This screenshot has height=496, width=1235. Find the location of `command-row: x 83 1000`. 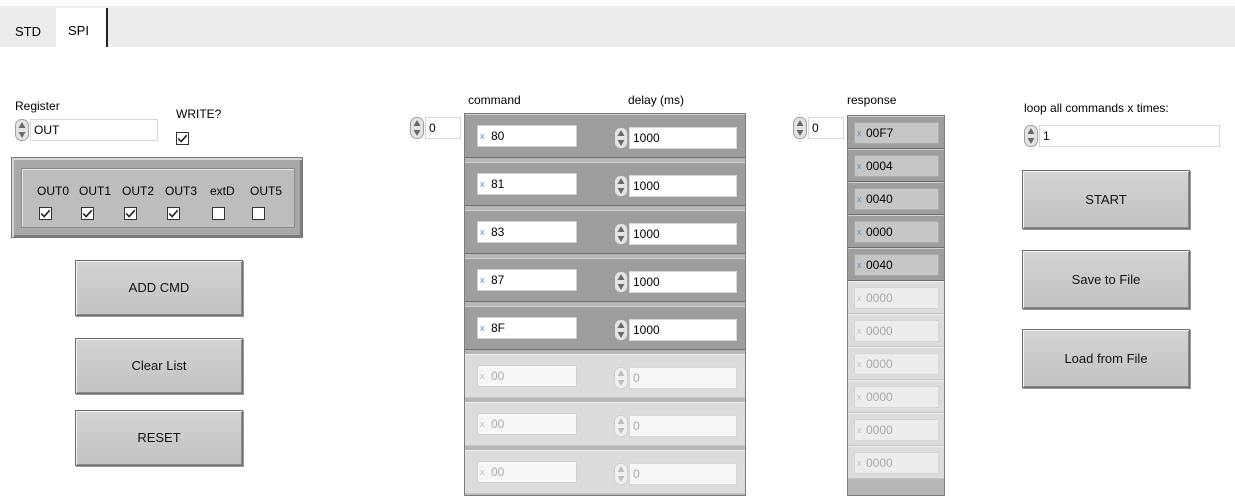

command-row: x 83 1000 is located at coordinates (605, 232).